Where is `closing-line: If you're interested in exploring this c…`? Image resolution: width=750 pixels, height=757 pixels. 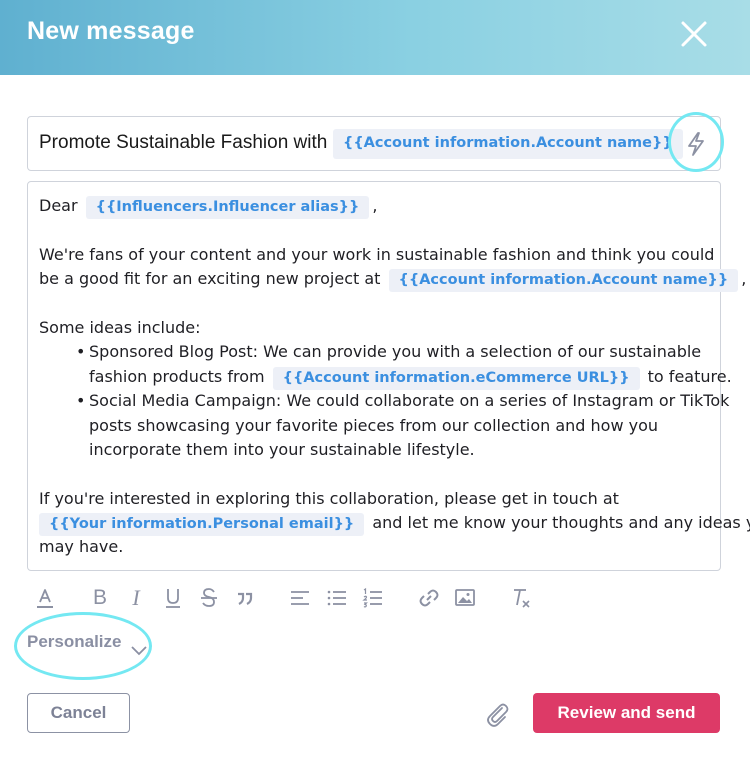 closing-line: If you're interested in exploring this c… is located at coordinates (329, 498).